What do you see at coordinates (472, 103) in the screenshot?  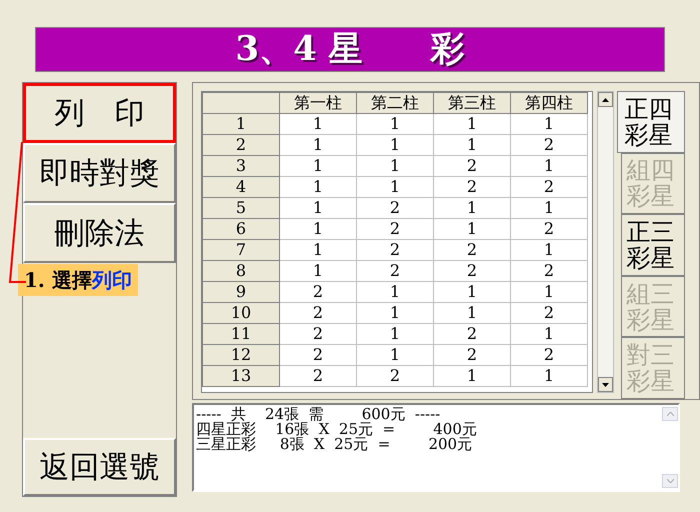 I see `column-header: 第三柱` at bounding box center [472, 103].